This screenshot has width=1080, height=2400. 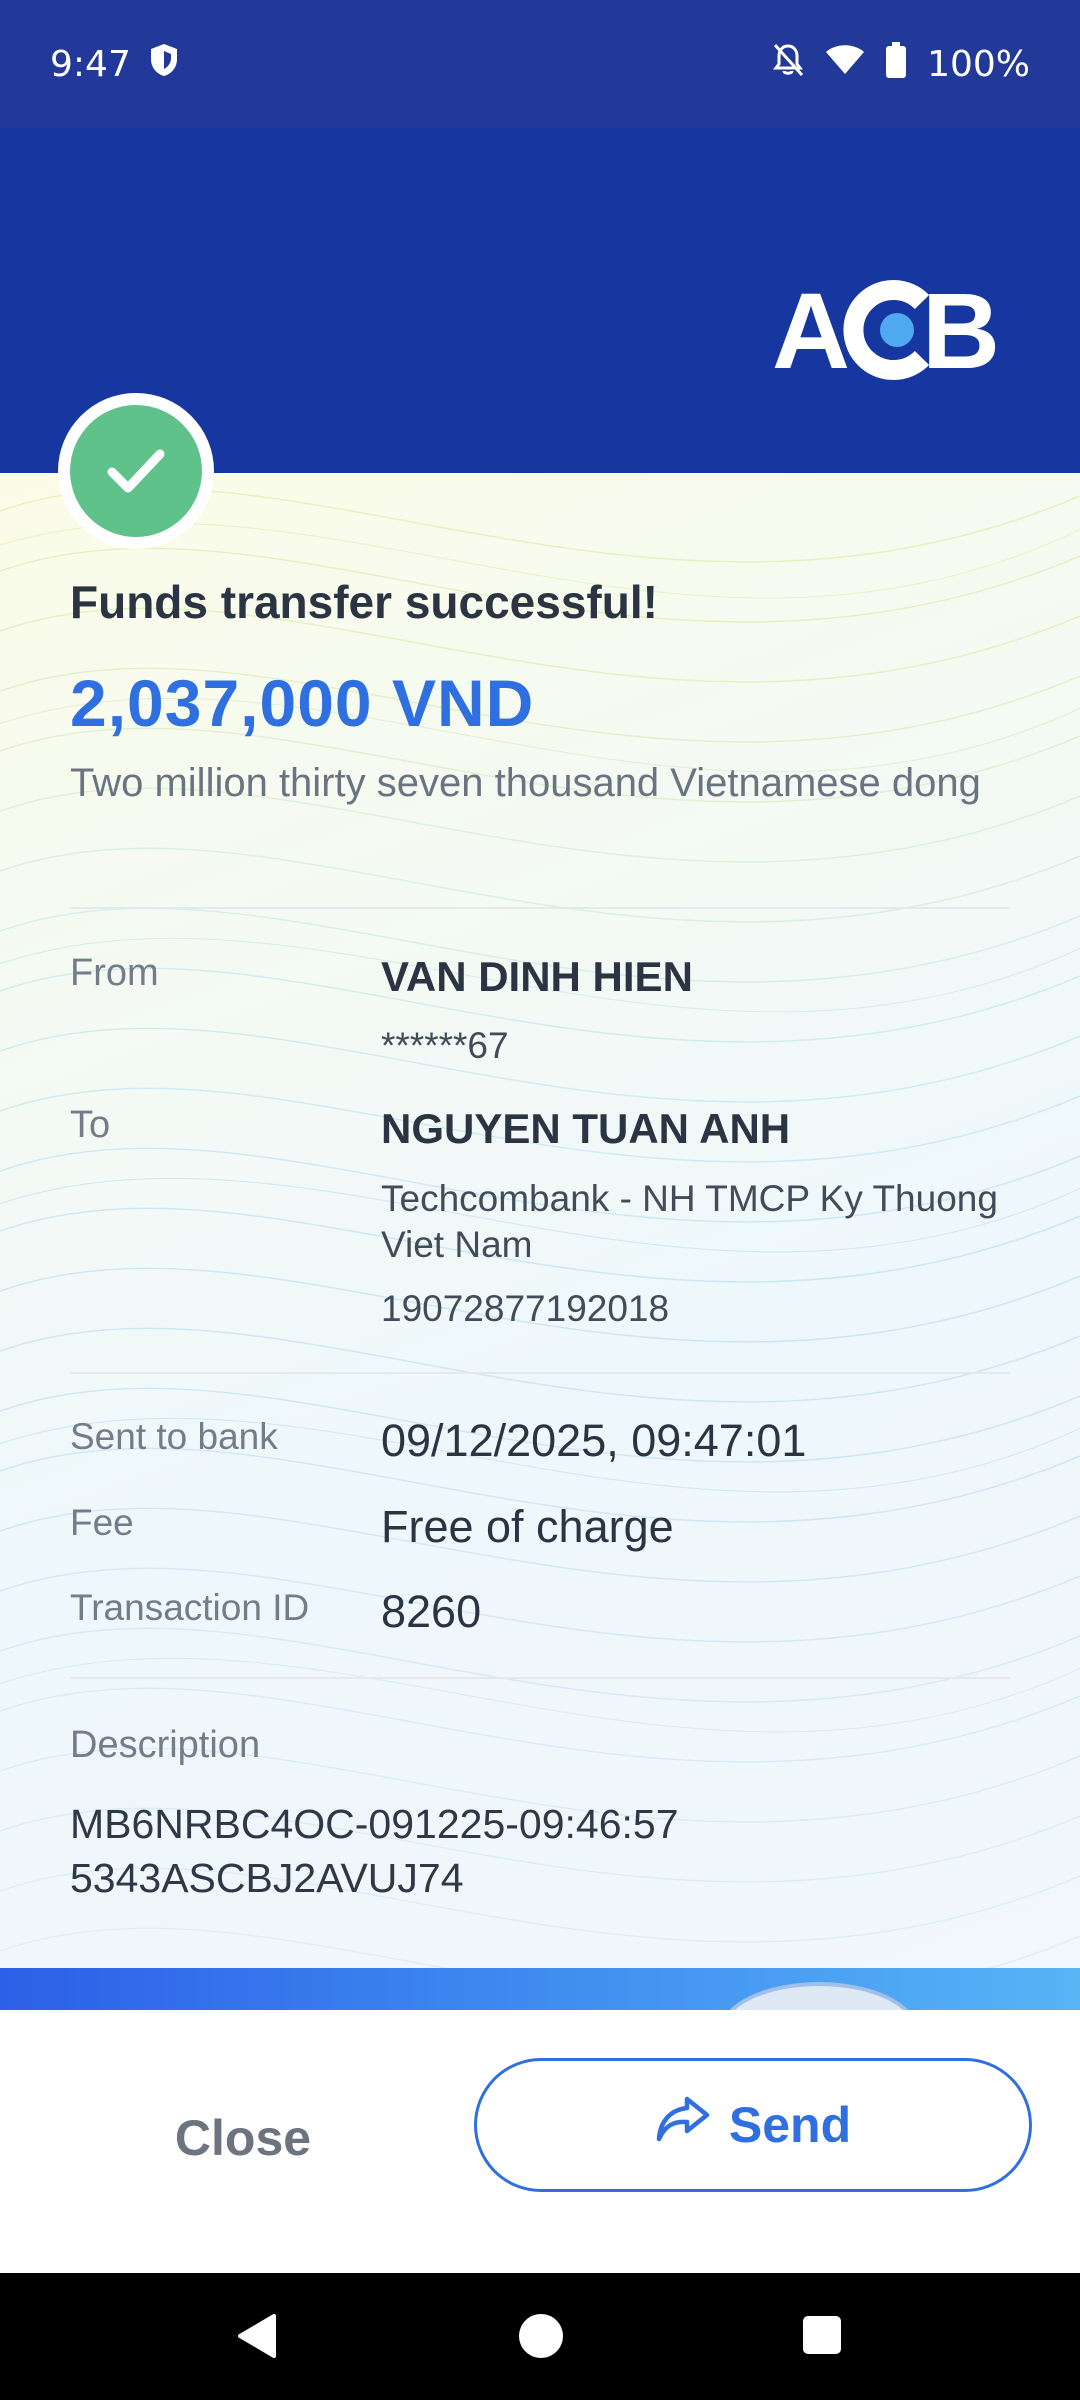 I want to click on success-badge, so click(x=136, y=471).